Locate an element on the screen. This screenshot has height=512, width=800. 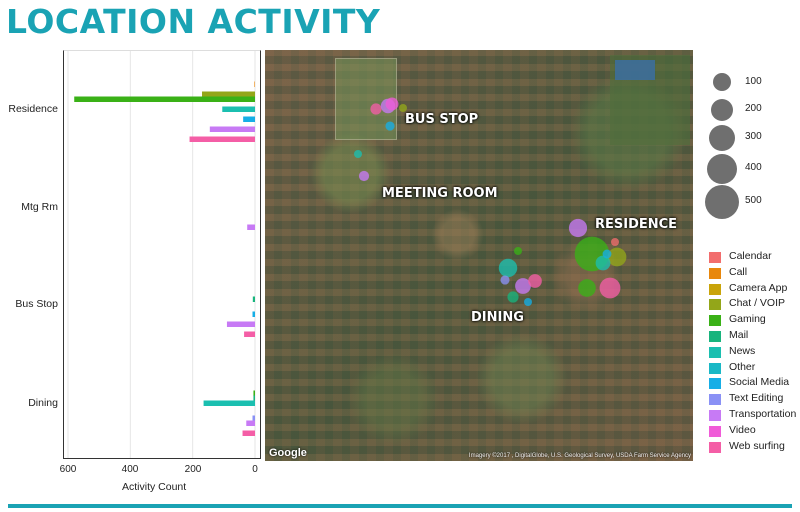
legend-swatch-video is located at coordinates (715, 431).